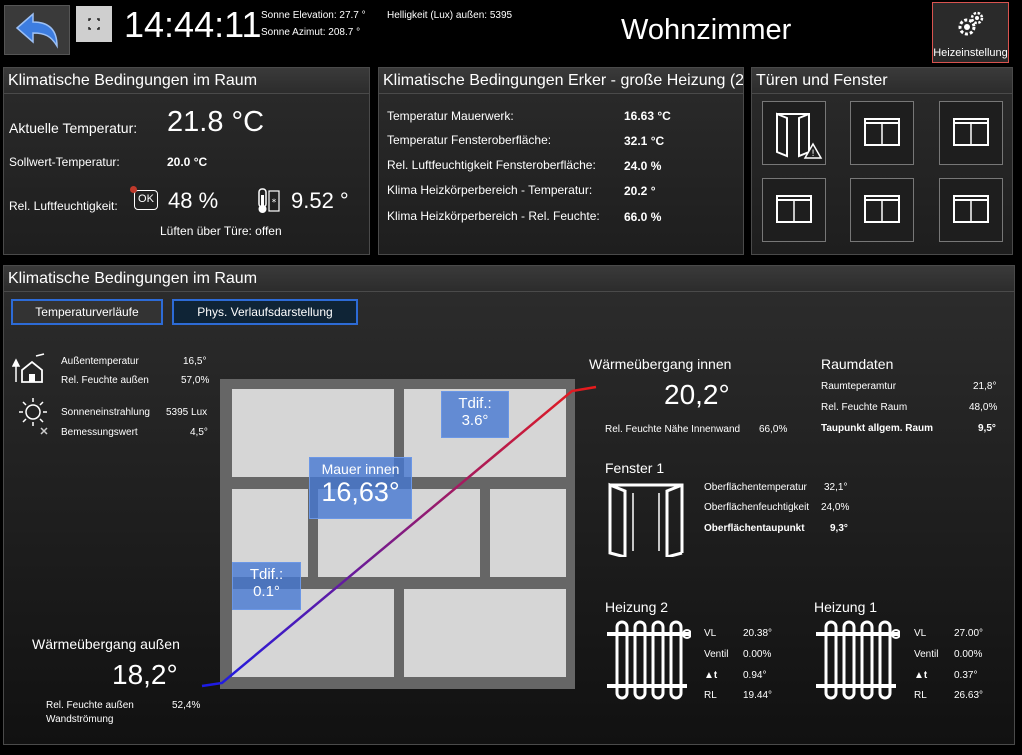  Describe the element at coordinates (193, 24) in the screenshot. I see `clock: 14:44:11` at that location.